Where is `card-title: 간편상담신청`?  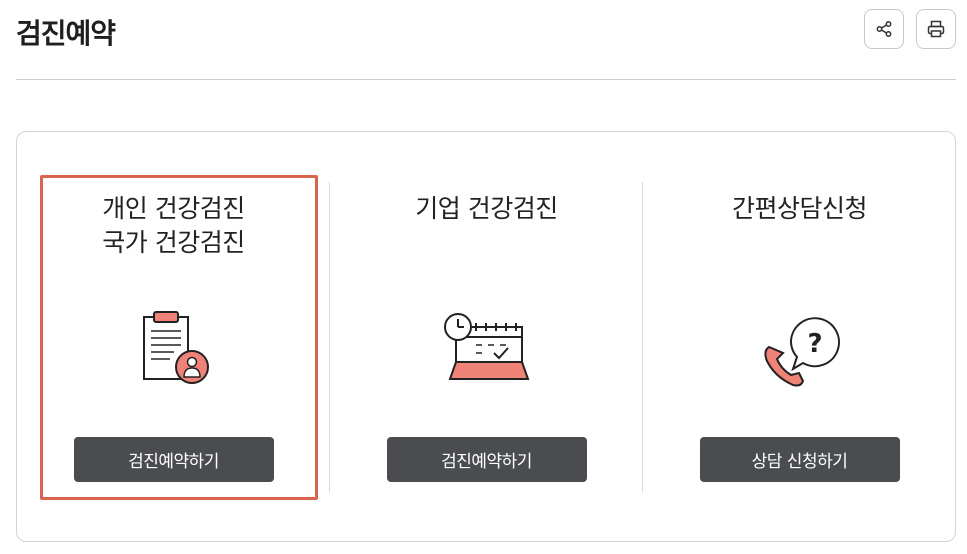 card-title: 간편상담신청 is located at coordinates (799, 209).